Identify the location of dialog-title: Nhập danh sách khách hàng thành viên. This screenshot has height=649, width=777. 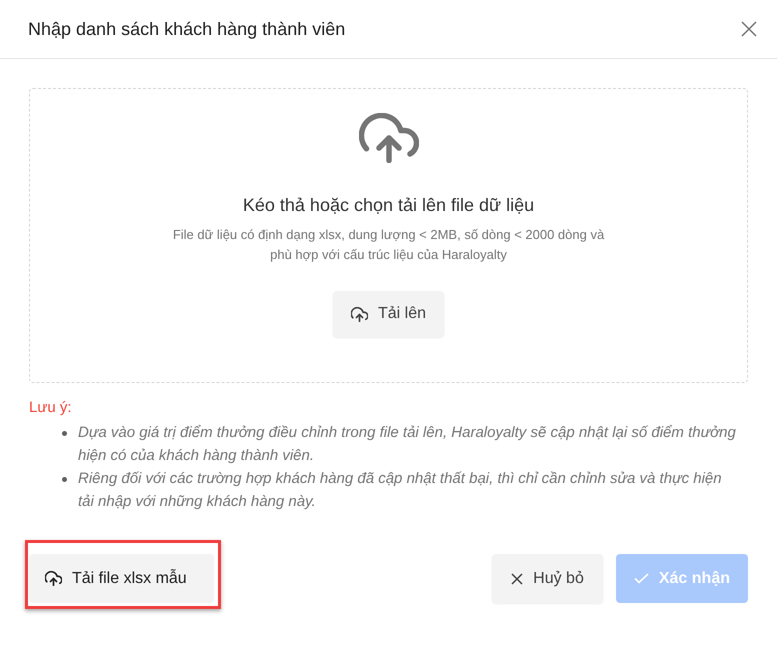
(187, 29).